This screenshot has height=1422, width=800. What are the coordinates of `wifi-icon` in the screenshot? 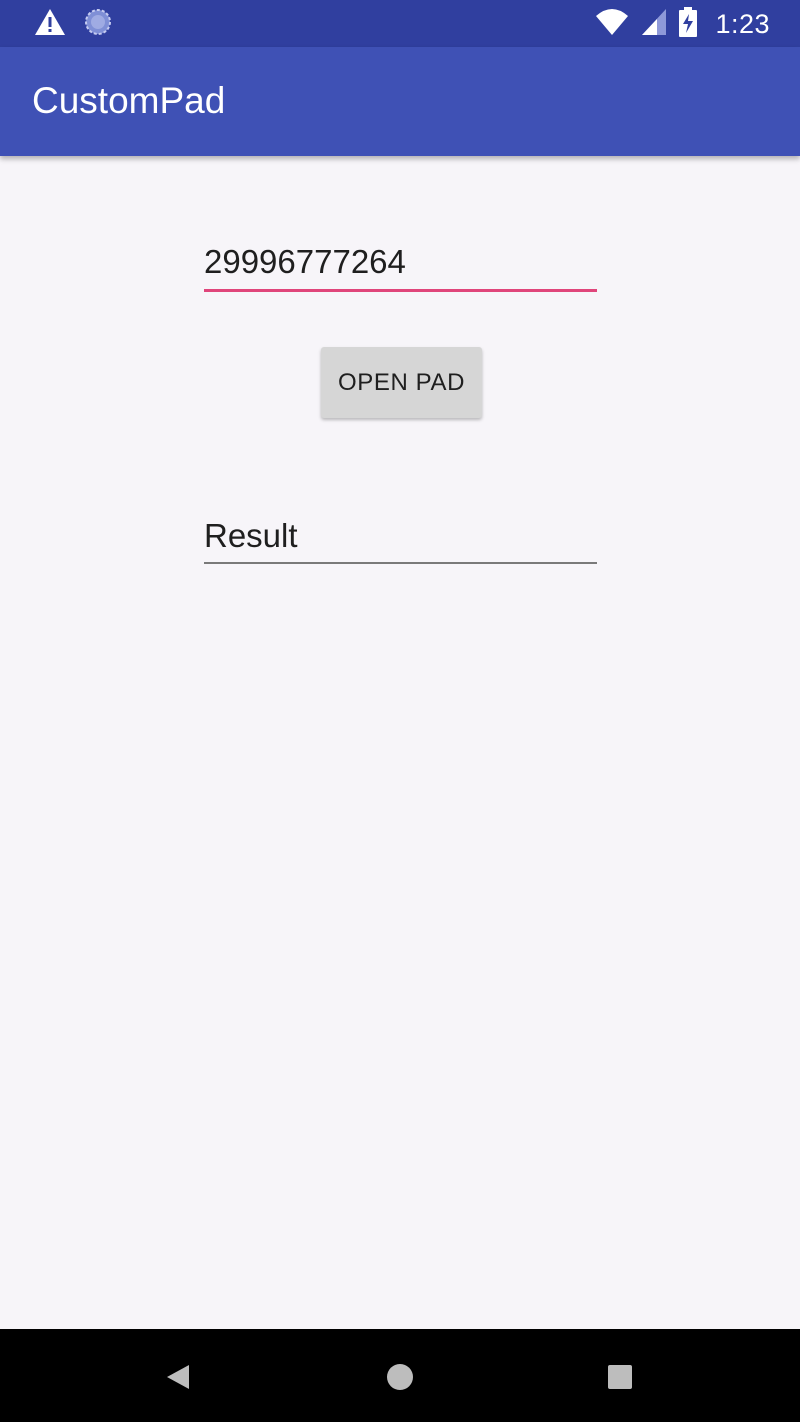 It's located at (612, 24).